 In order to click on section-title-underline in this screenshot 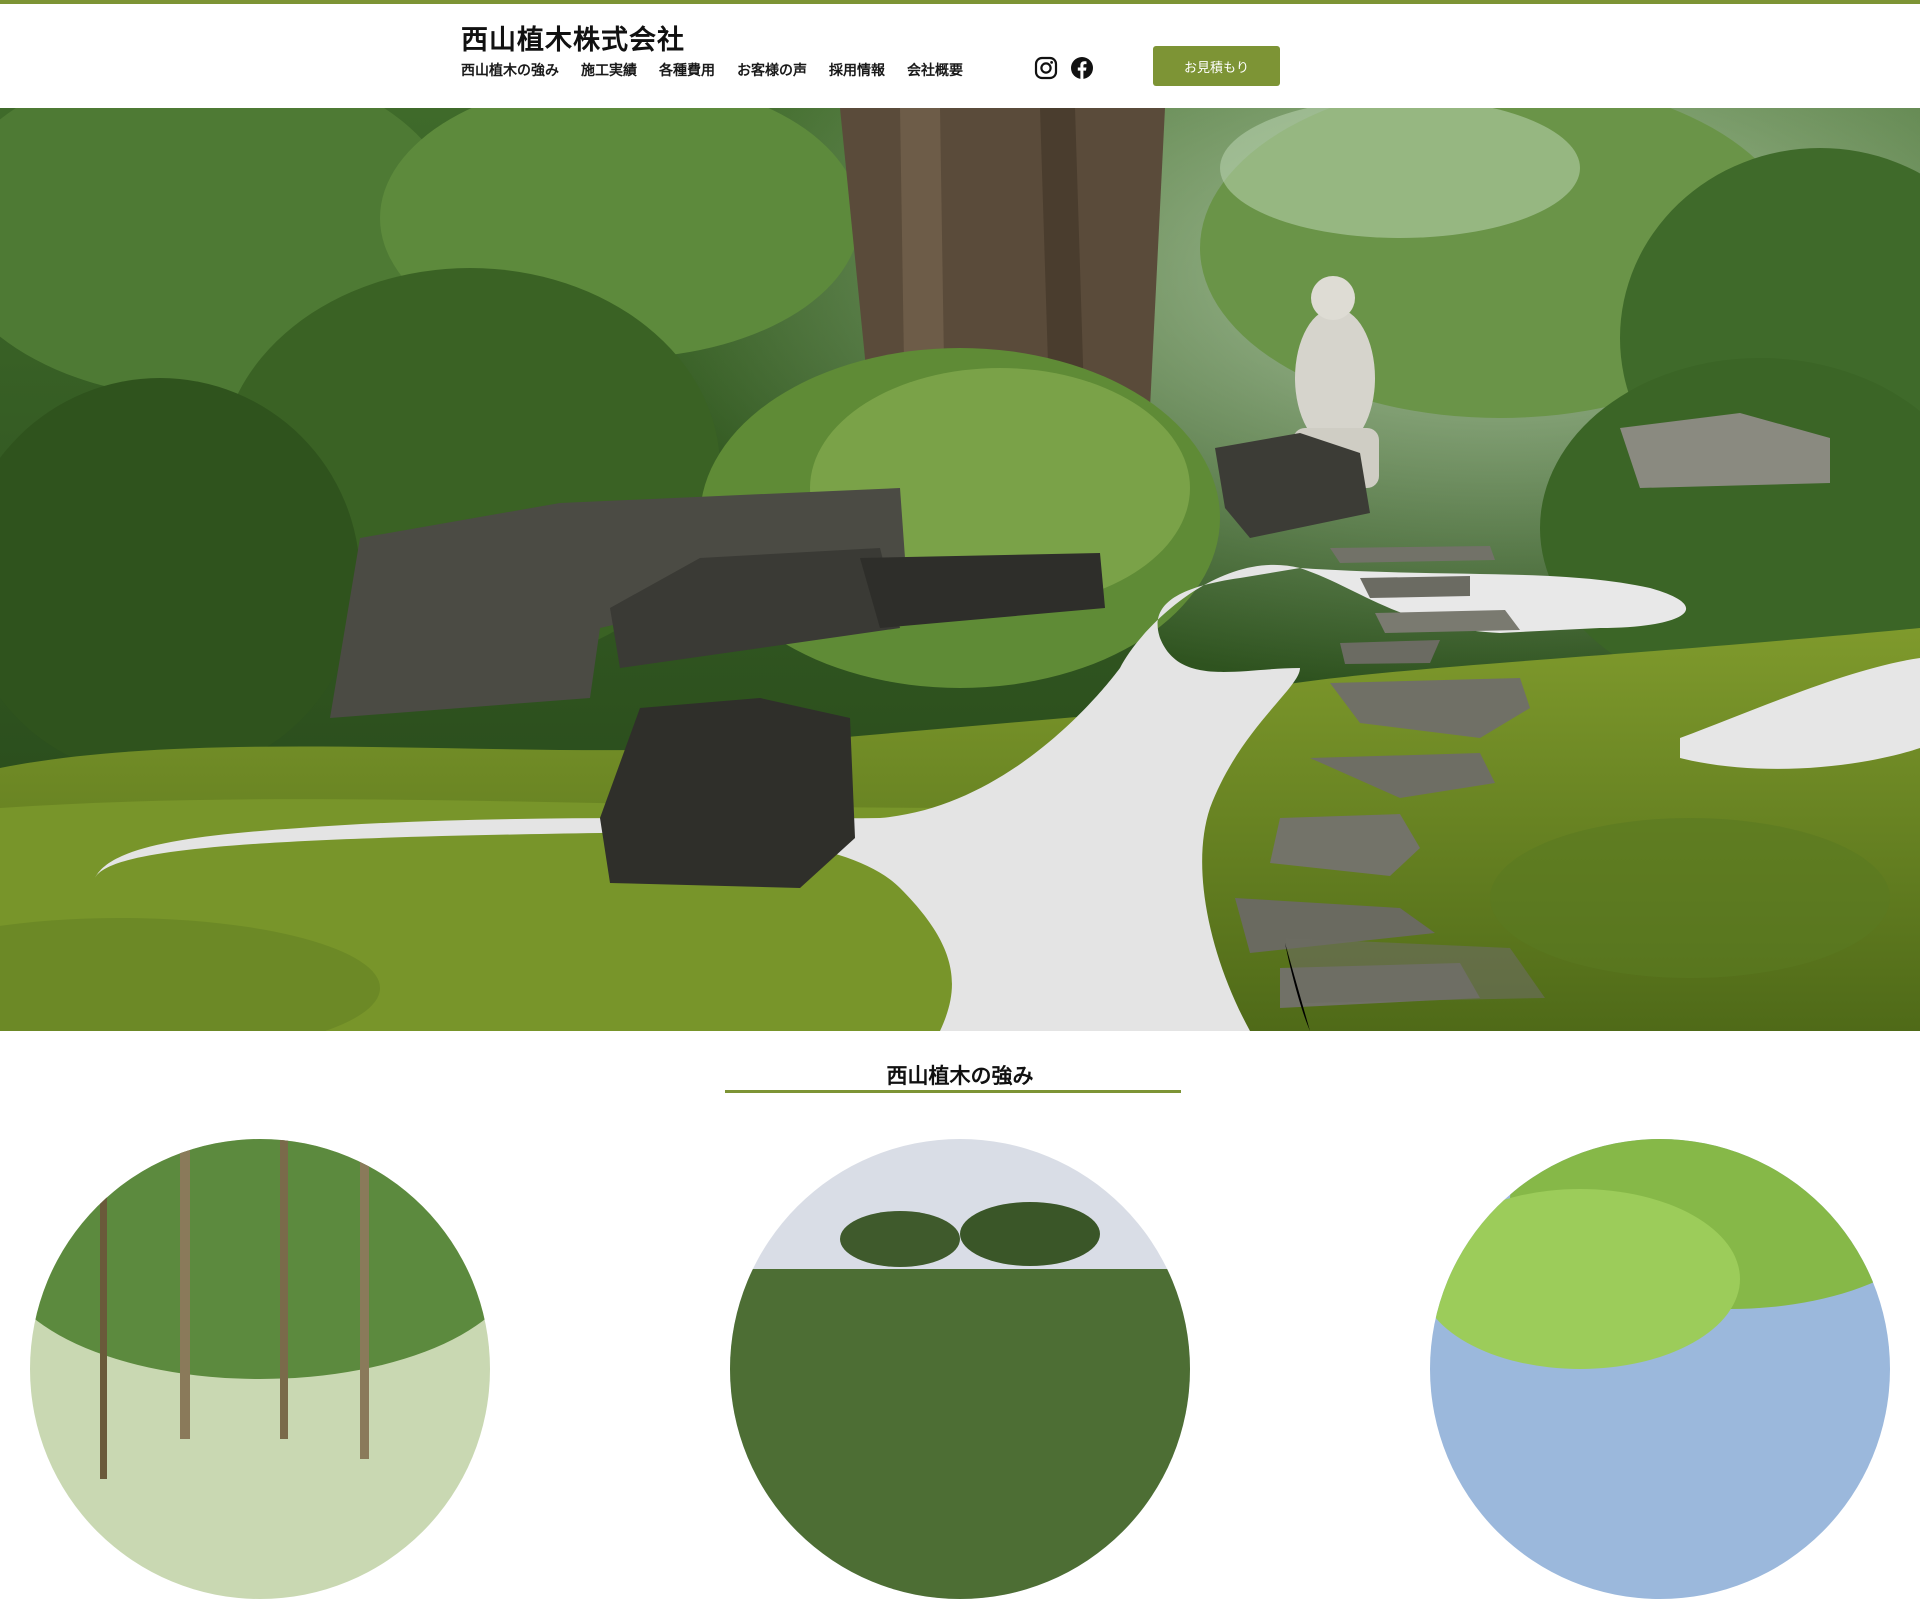, I will do `click(953, 1091)`.